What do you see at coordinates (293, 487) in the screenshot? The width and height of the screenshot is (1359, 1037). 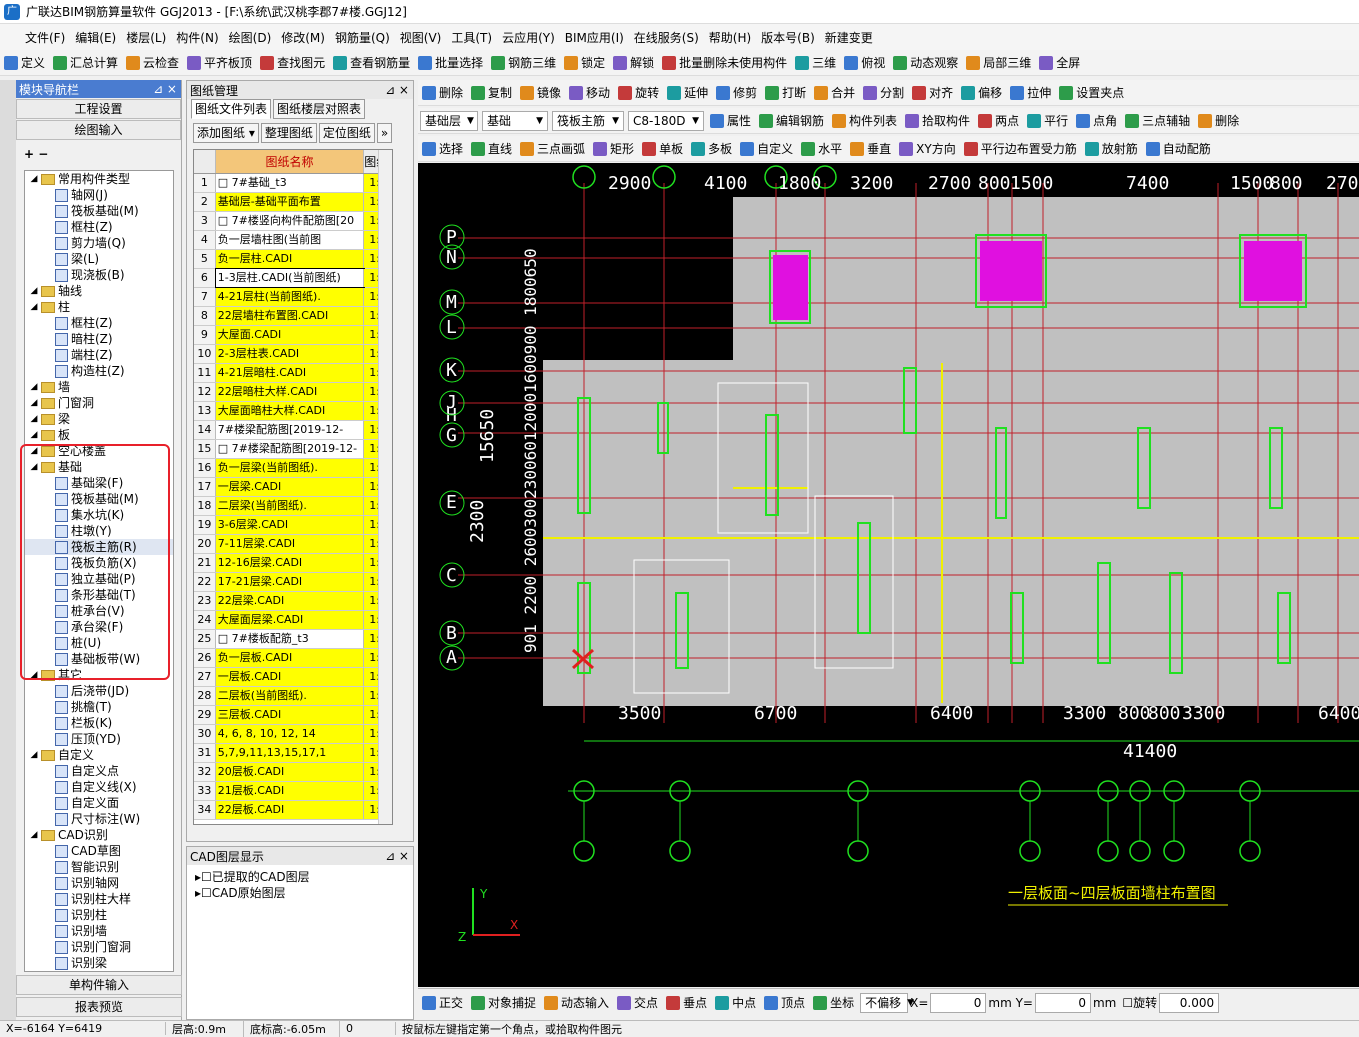 I see `table-row: 17一层梁.CADI1:1` at bounding box center [293, 487].